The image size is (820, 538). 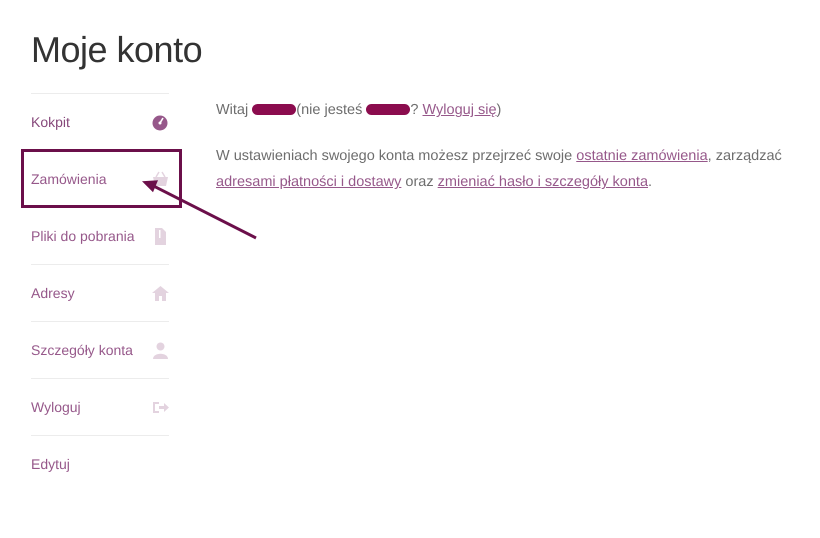 I want to click on text-link: Wyloguj się, so click(x=459, y=110).